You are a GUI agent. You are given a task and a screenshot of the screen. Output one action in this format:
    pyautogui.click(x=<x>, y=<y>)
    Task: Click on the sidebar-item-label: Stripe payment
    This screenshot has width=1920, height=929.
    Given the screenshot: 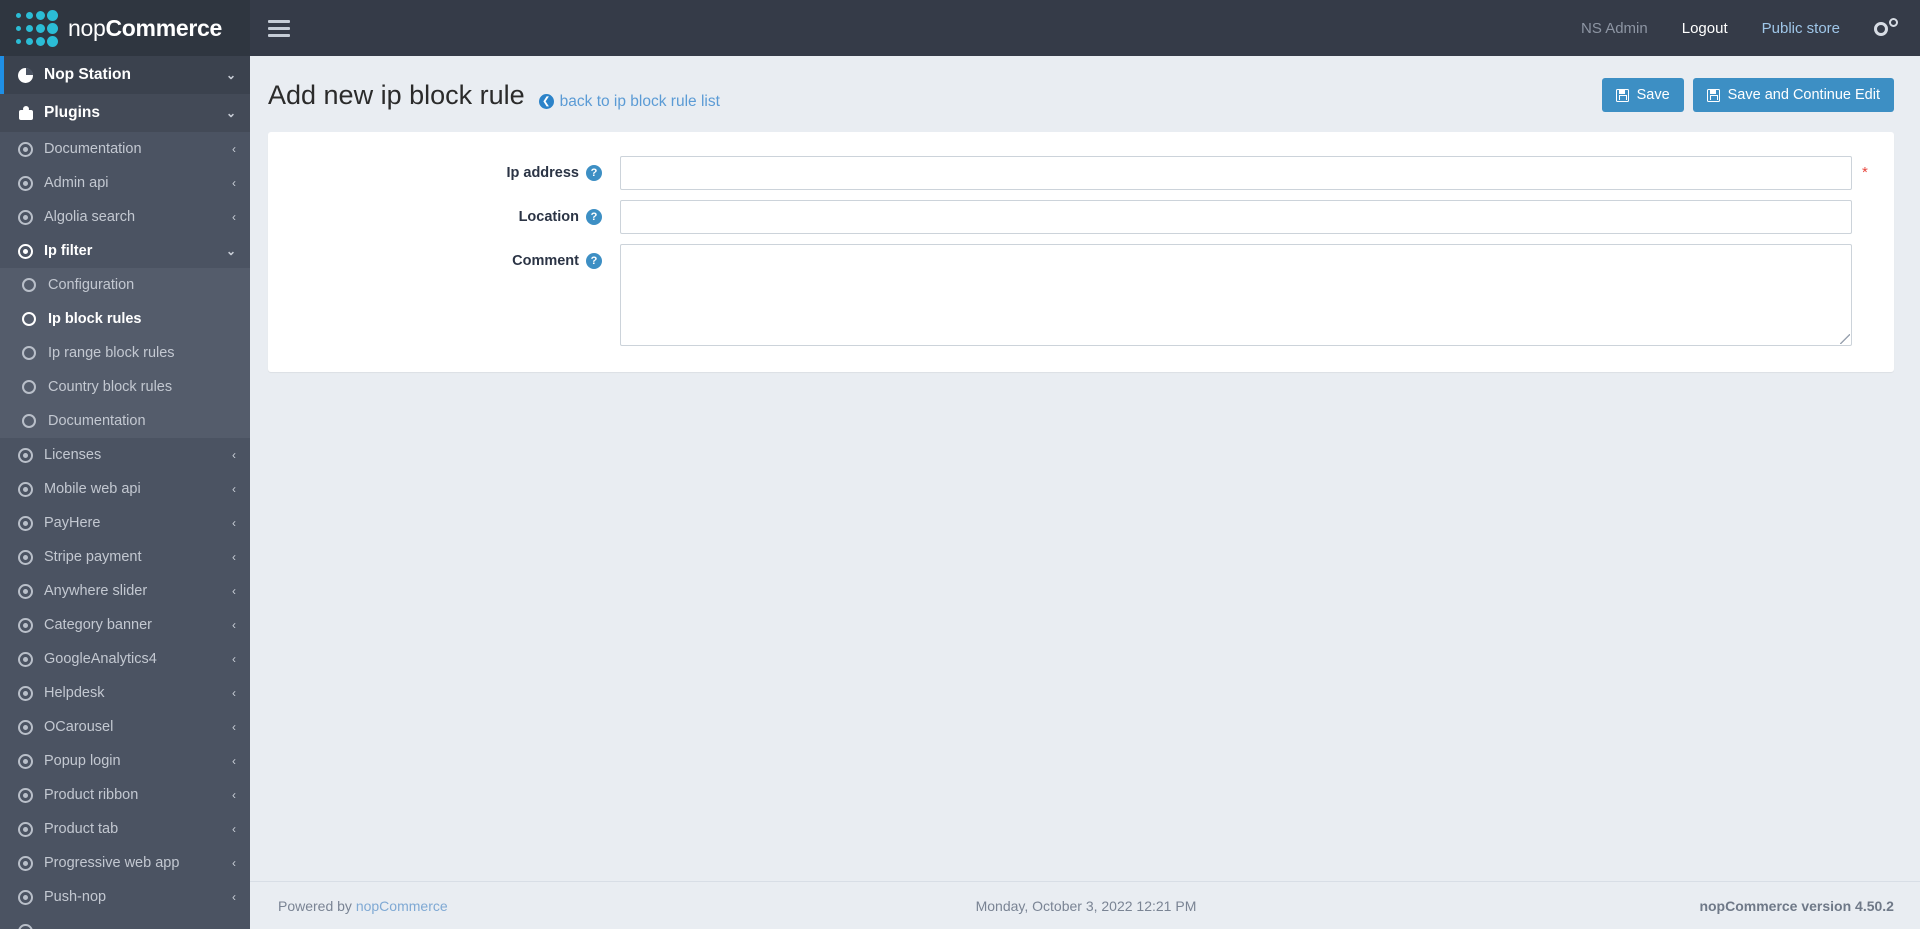 What is the action you would take?
    pyautogui.click(x=93, y=557)
    